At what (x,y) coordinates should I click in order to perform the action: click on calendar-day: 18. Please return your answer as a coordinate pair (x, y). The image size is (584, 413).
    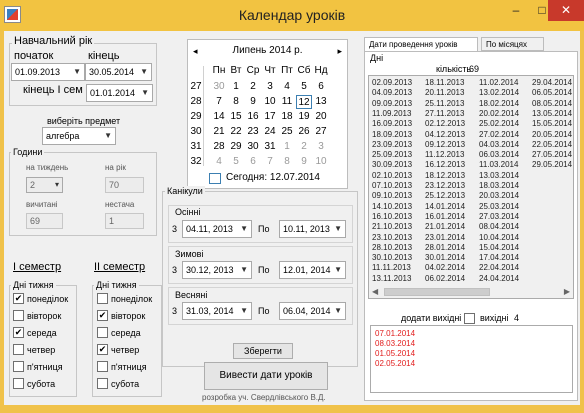
    Looking at the image, I should click on (287, 117).